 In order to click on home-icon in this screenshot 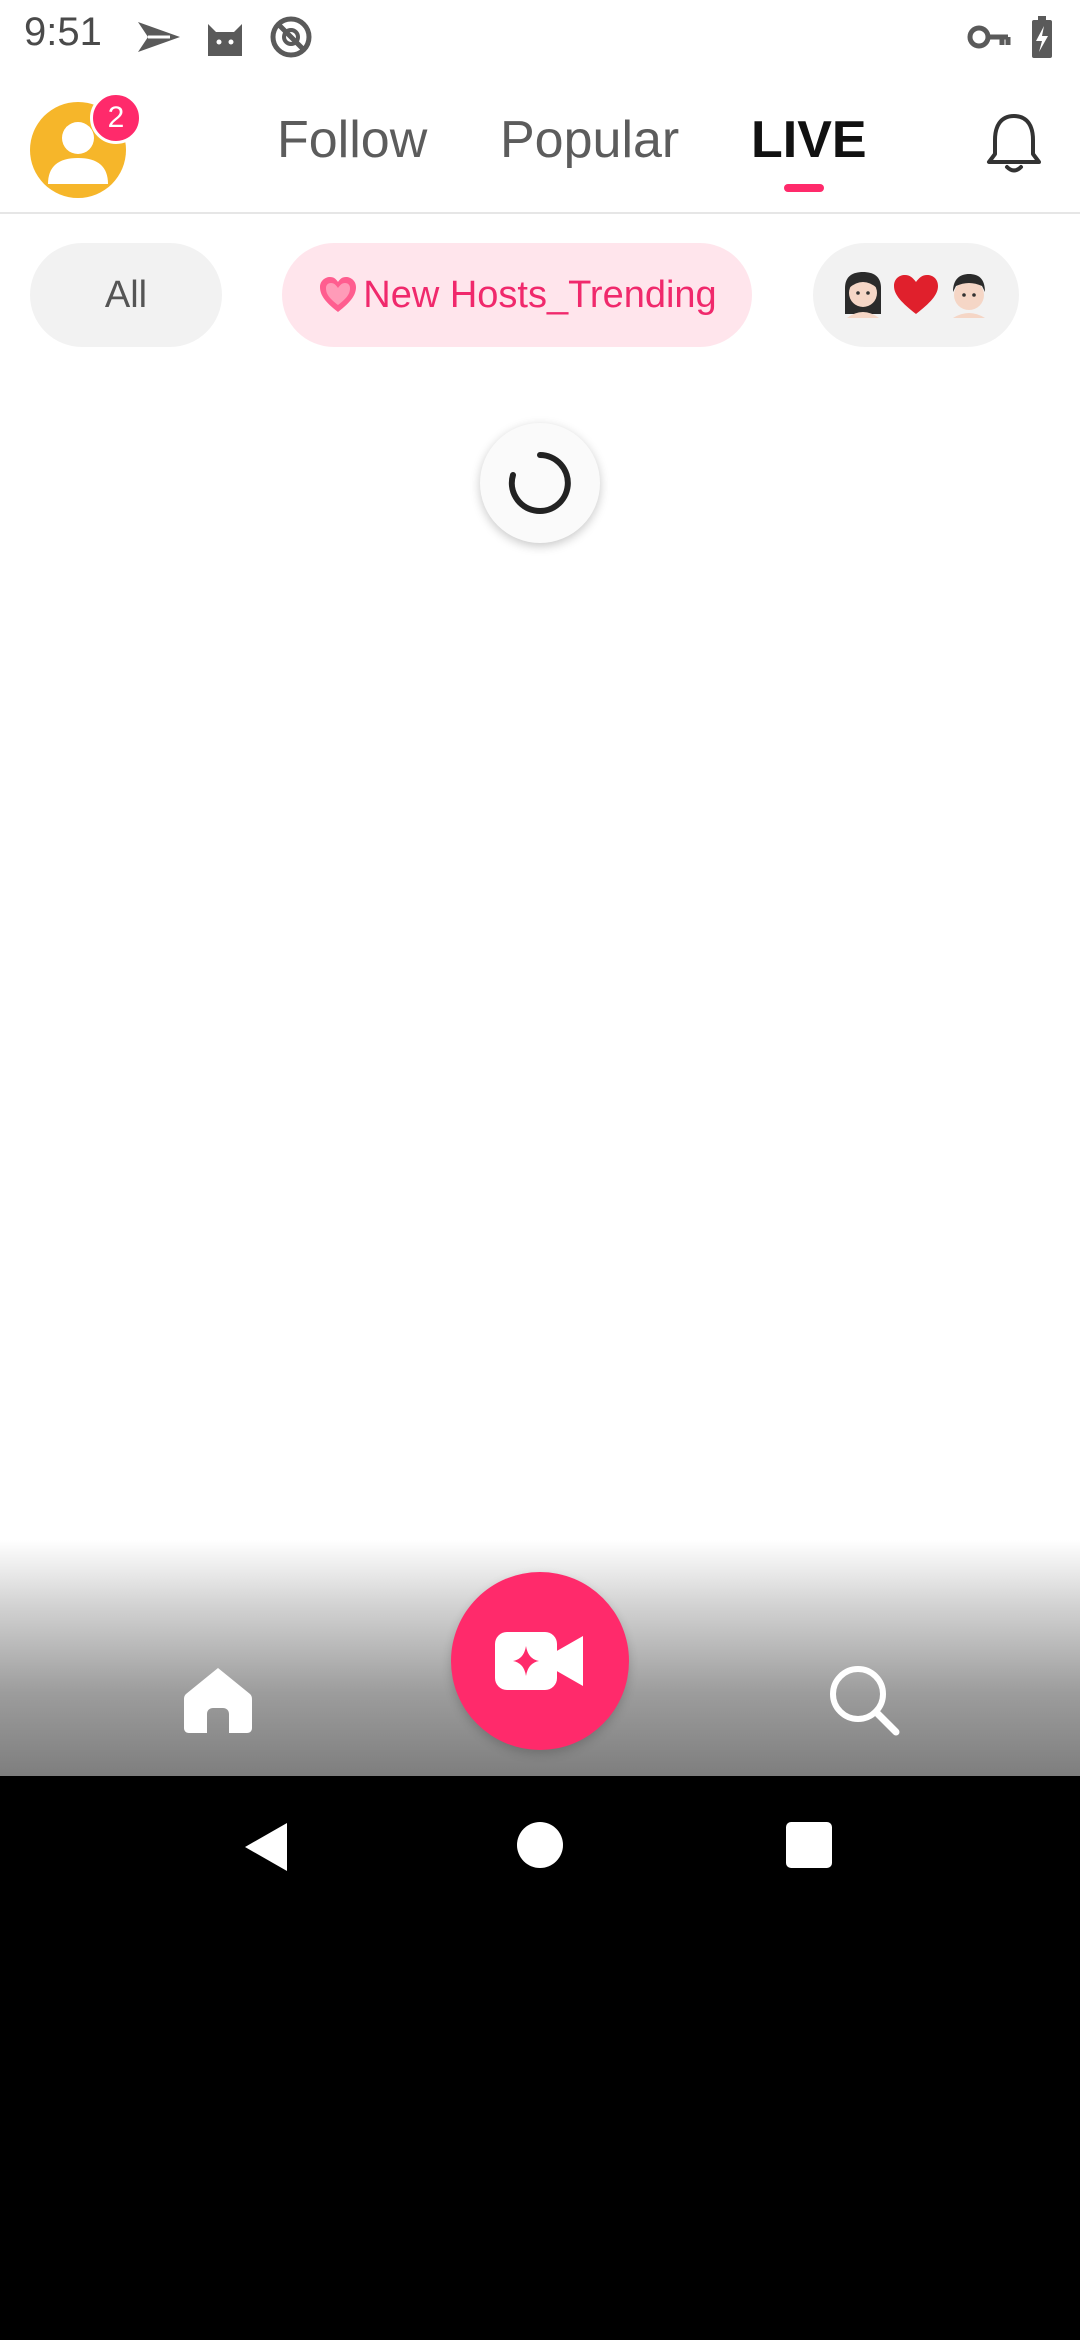, I will do `click(218, 1700)`.